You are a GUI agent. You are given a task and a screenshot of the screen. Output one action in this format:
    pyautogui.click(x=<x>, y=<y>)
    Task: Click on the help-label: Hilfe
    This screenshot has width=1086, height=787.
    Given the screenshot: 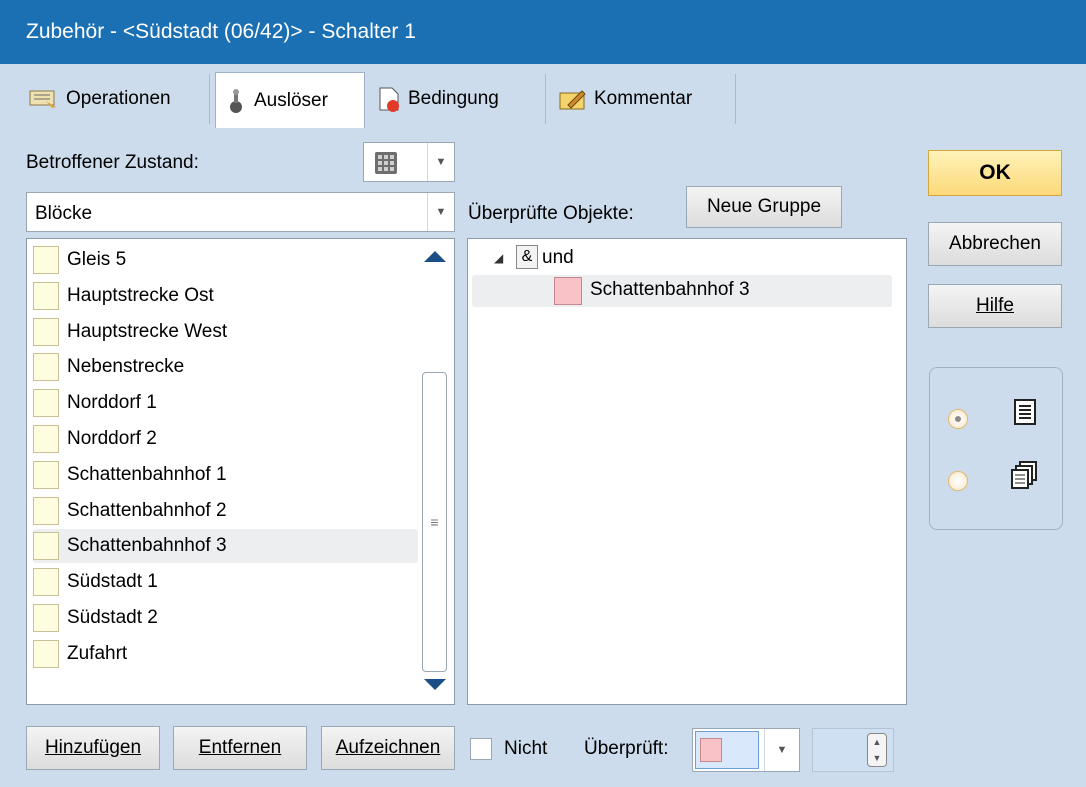 What is the action you would take?
    pyautogui.click(x=994, y=305)
    